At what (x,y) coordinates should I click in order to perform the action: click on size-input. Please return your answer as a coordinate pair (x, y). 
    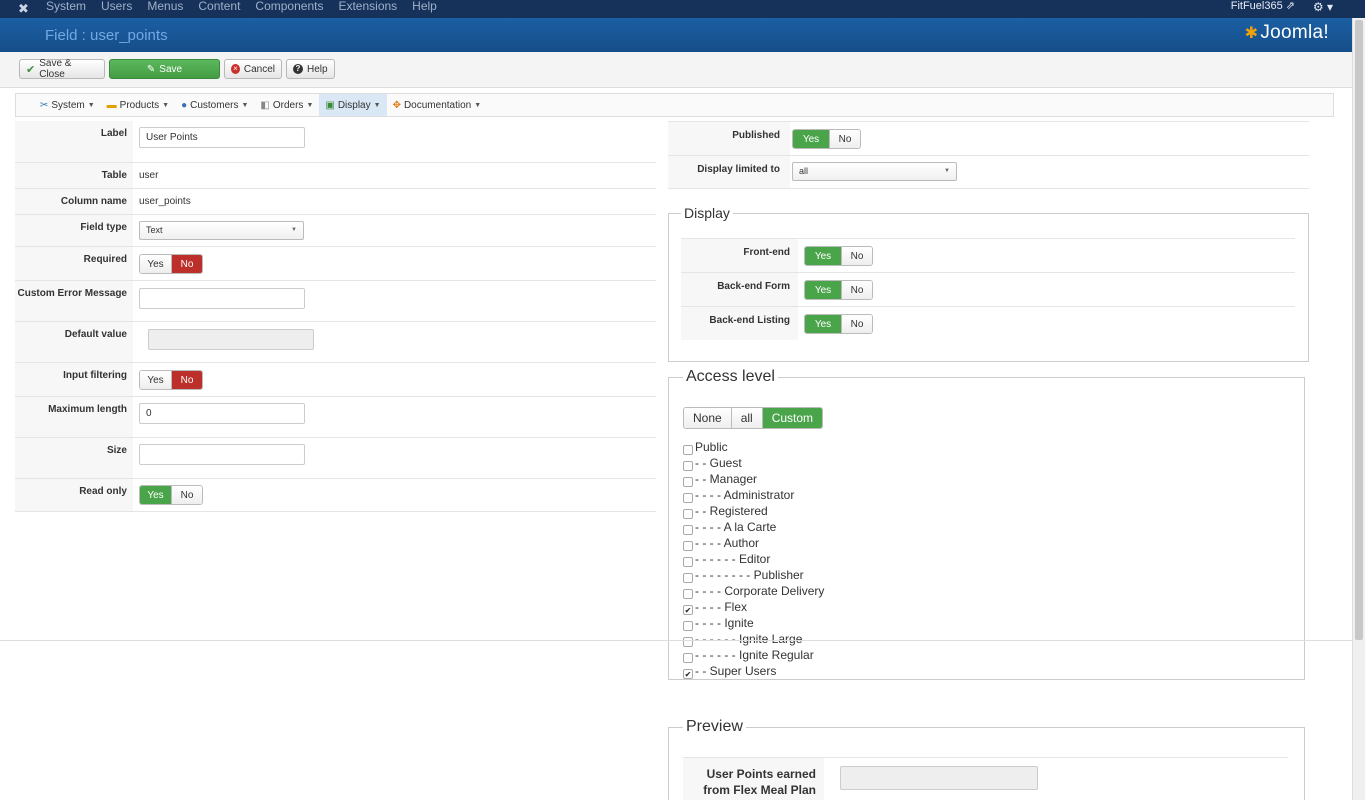
    Looking at the image, I should click on (222, 454).